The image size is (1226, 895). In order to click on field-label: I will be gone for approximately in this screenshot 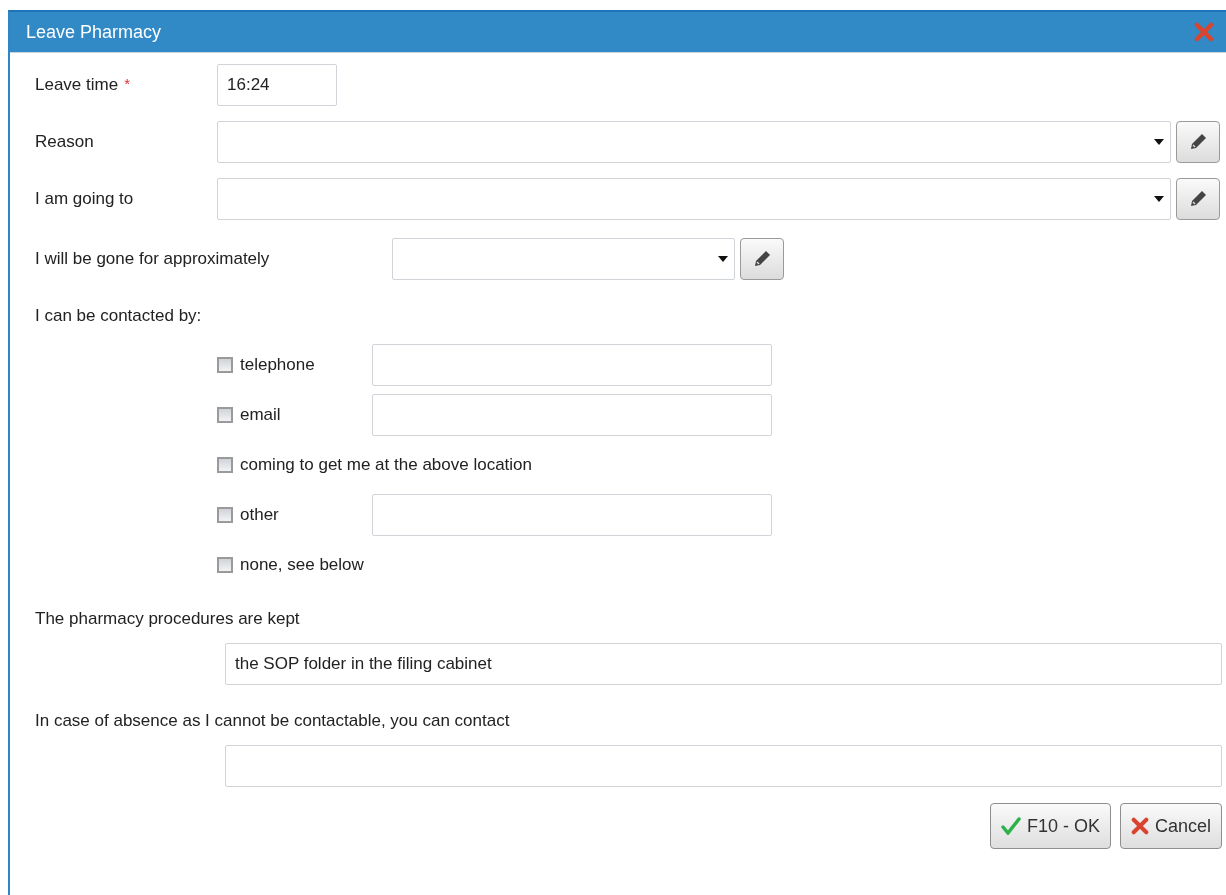, I will do `click(153, 259)`.